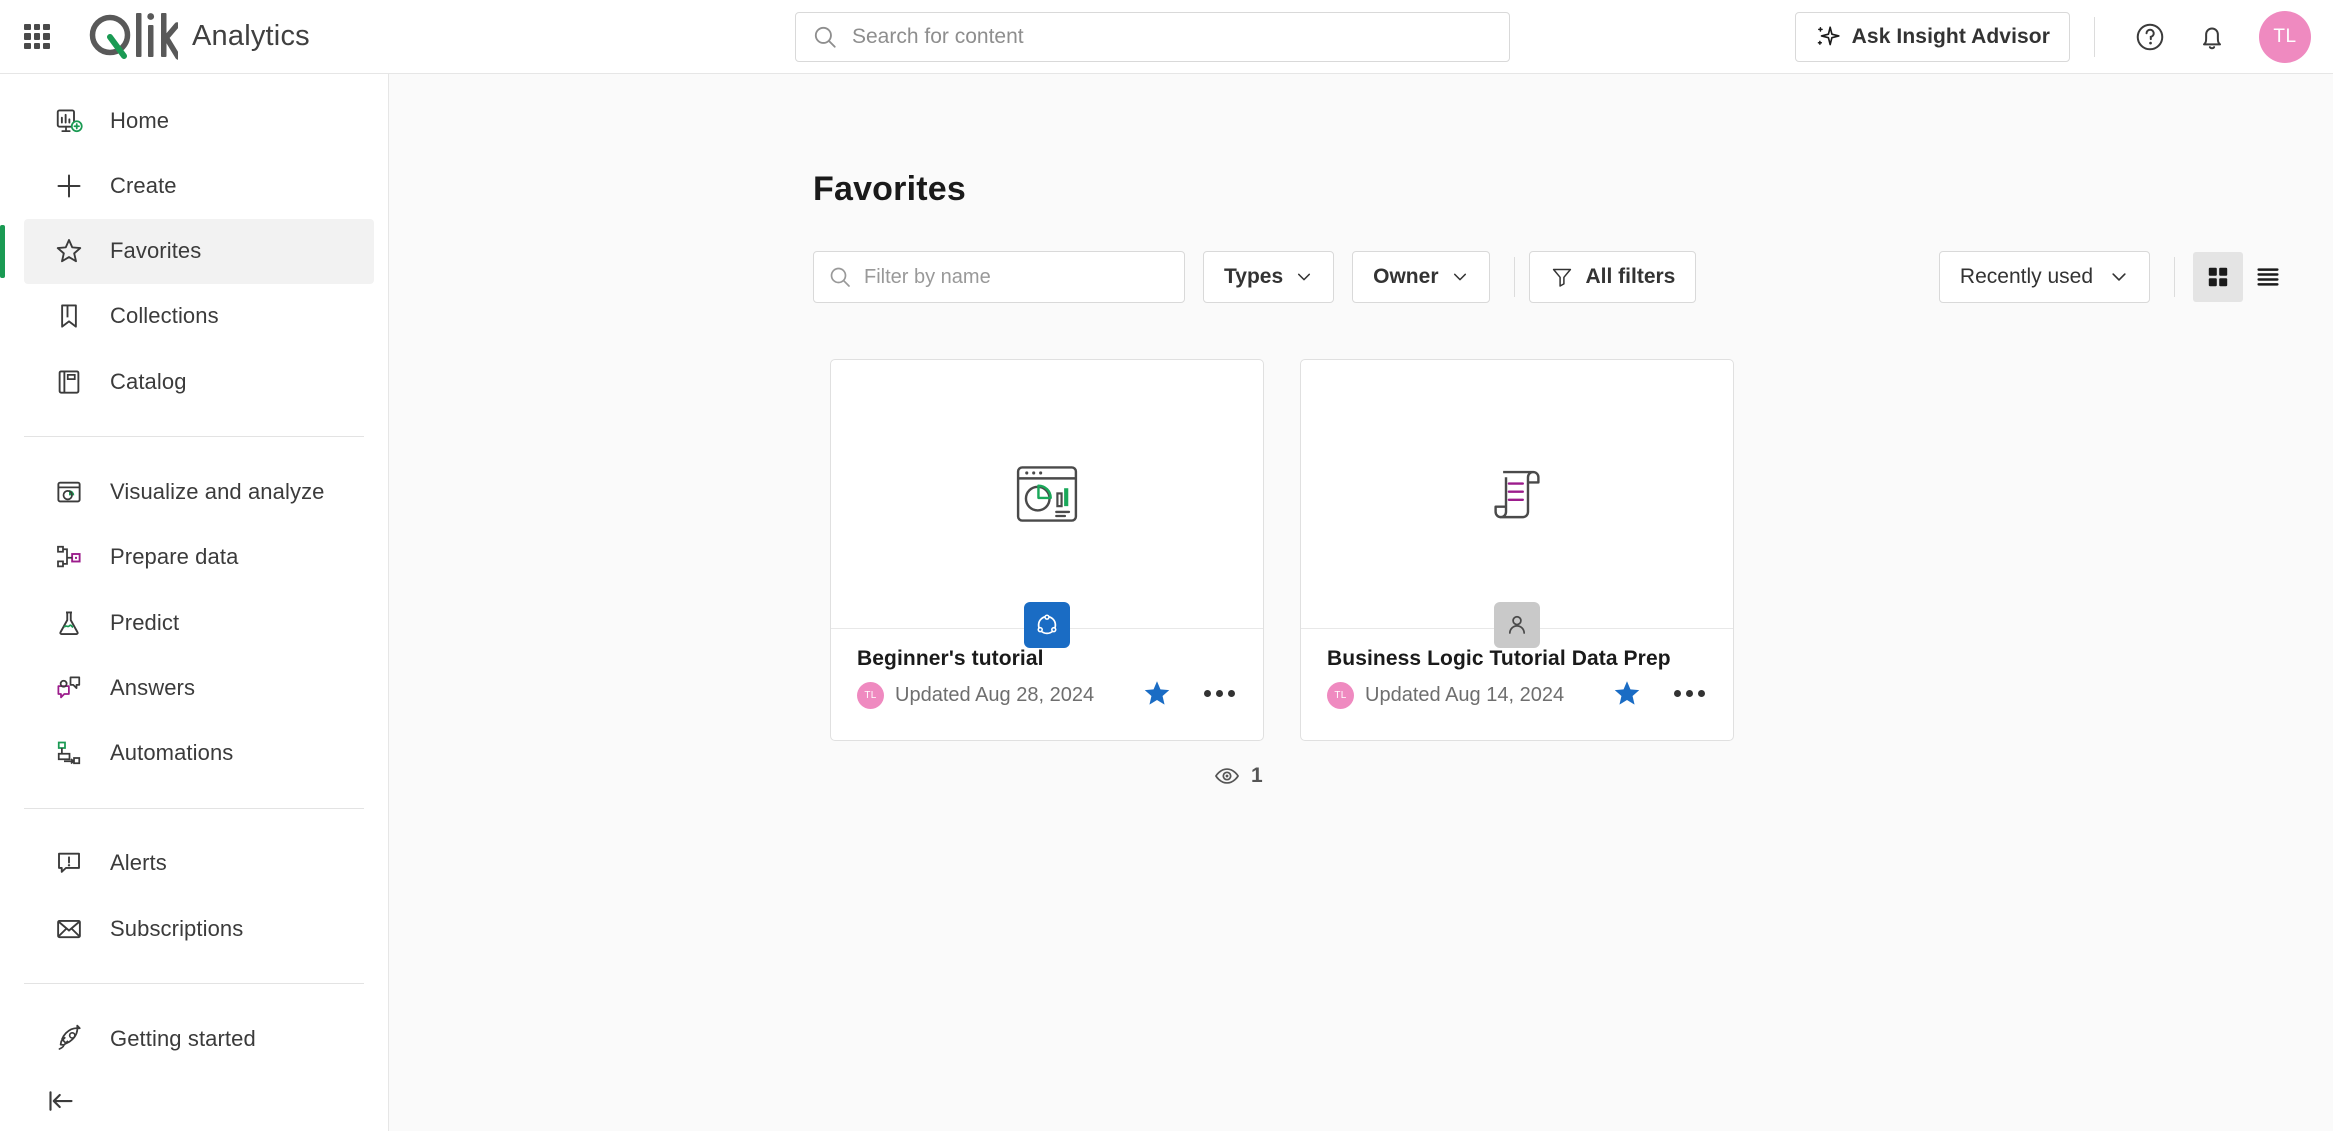 The height and width of the screenshot is (1131, 2333). I want to click on card-owner-initials: TL, so click(1340, 695).